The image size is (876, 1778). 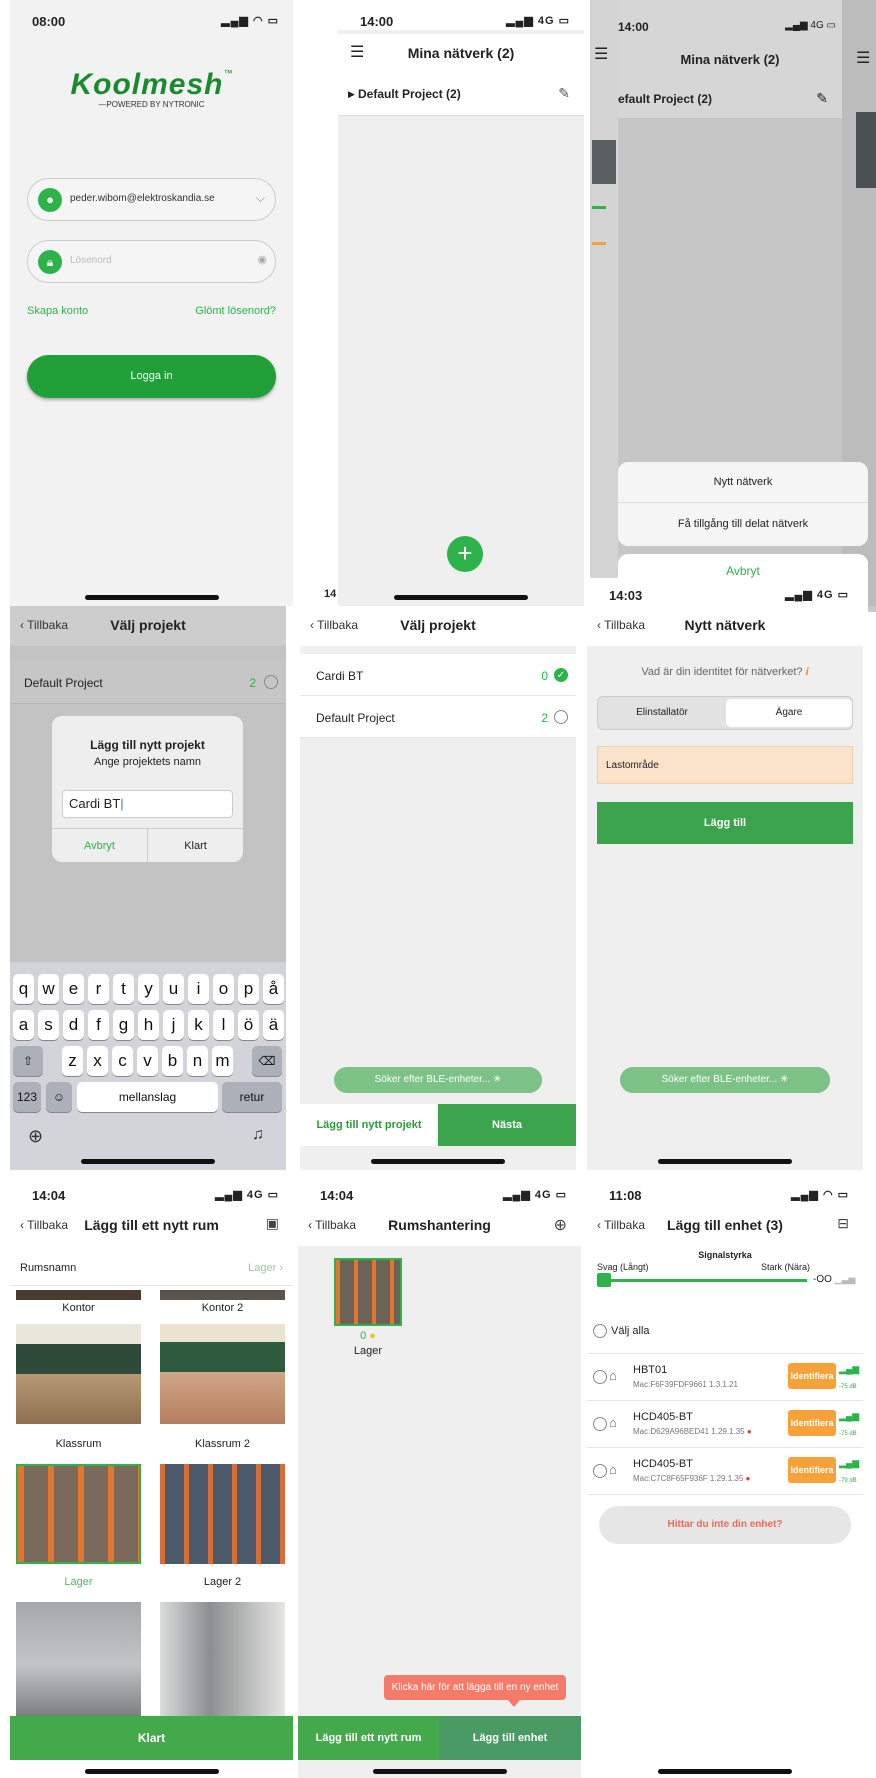 I want to click on keyboard-key: x, so click(x=97, y=1061).